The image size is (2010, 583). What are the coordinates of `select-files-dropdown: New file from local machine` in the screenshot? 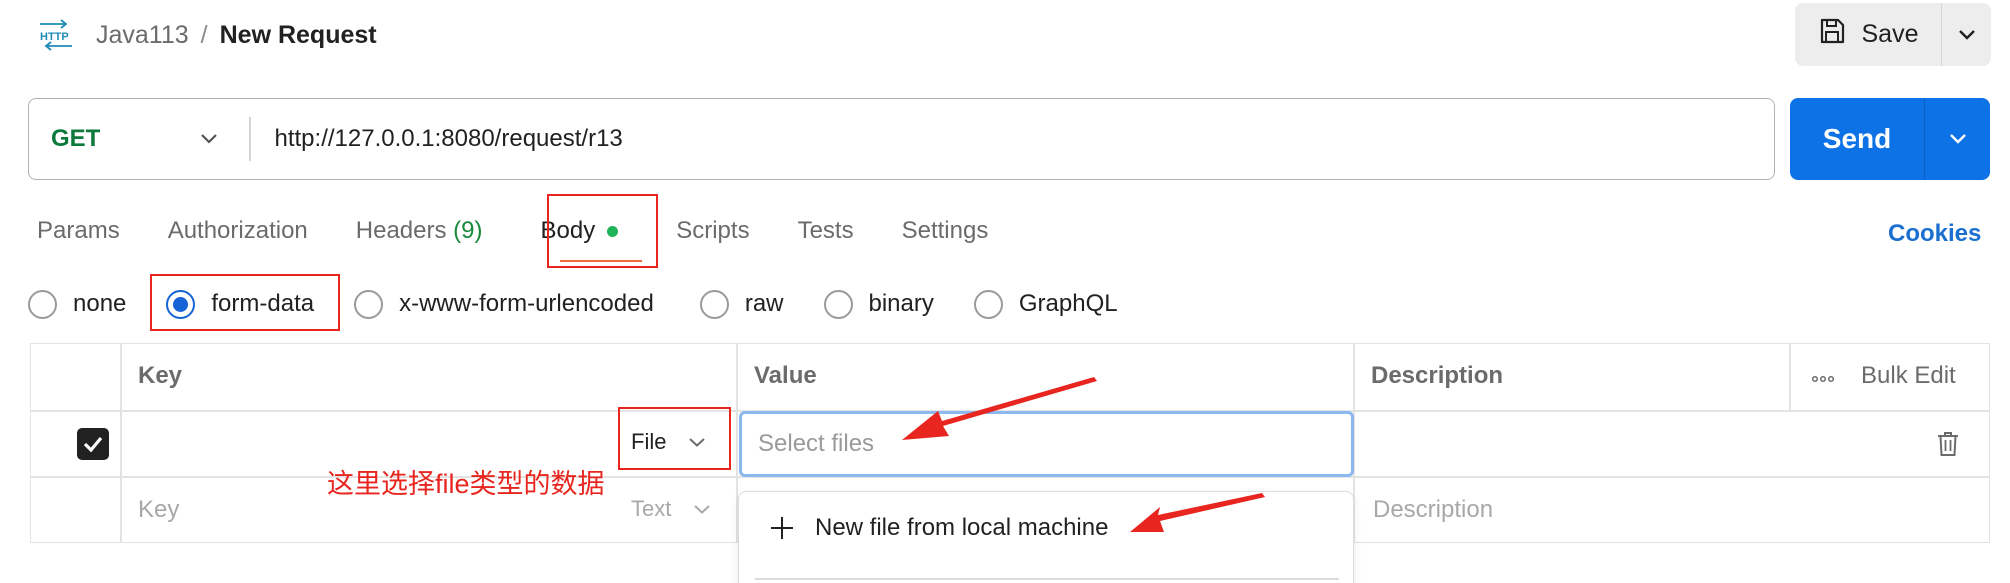 It's located at (1046, 537).